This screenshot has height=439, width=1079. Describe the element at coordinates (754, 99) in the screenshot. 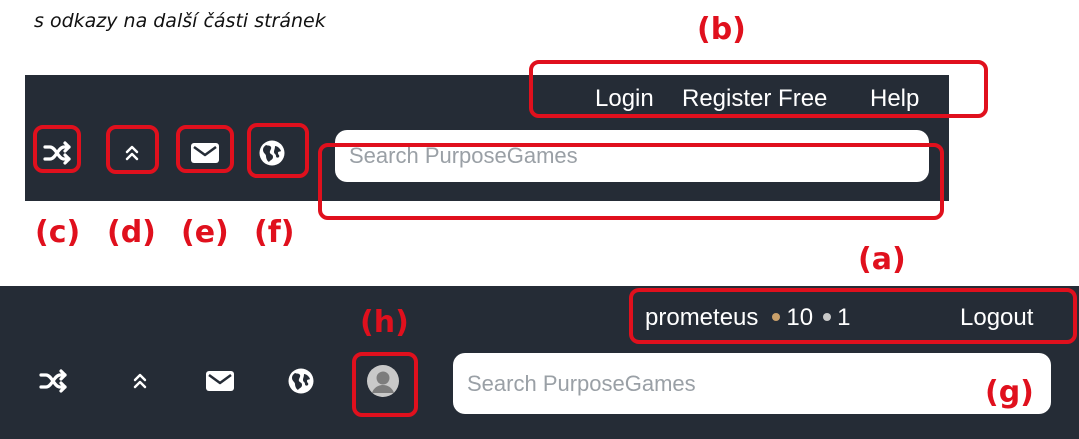

I see `register-link: Register Free` at that location.